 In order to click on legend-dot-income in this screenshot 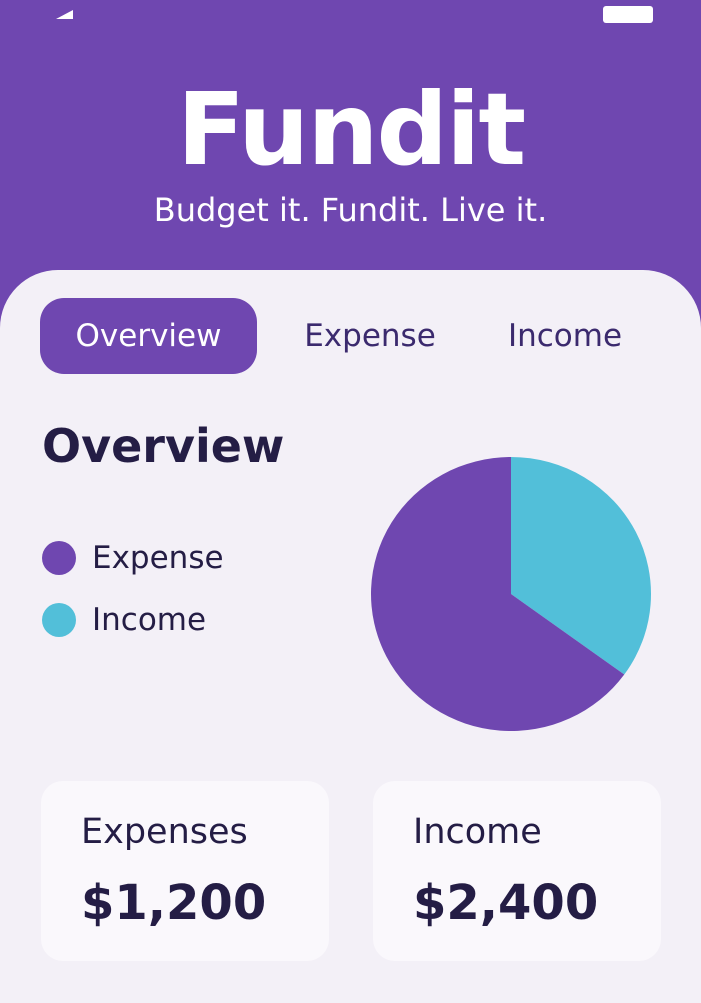, I will do `click(59, 620)`.